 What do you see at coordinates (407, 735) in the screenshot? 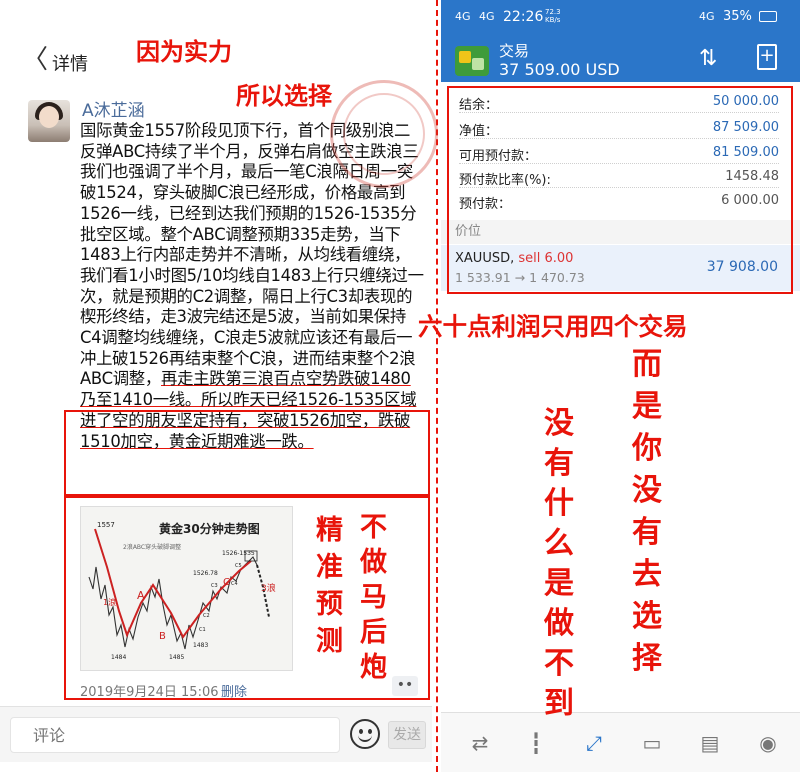
I see `send-button: 发送` at bounding box center [407, 735].